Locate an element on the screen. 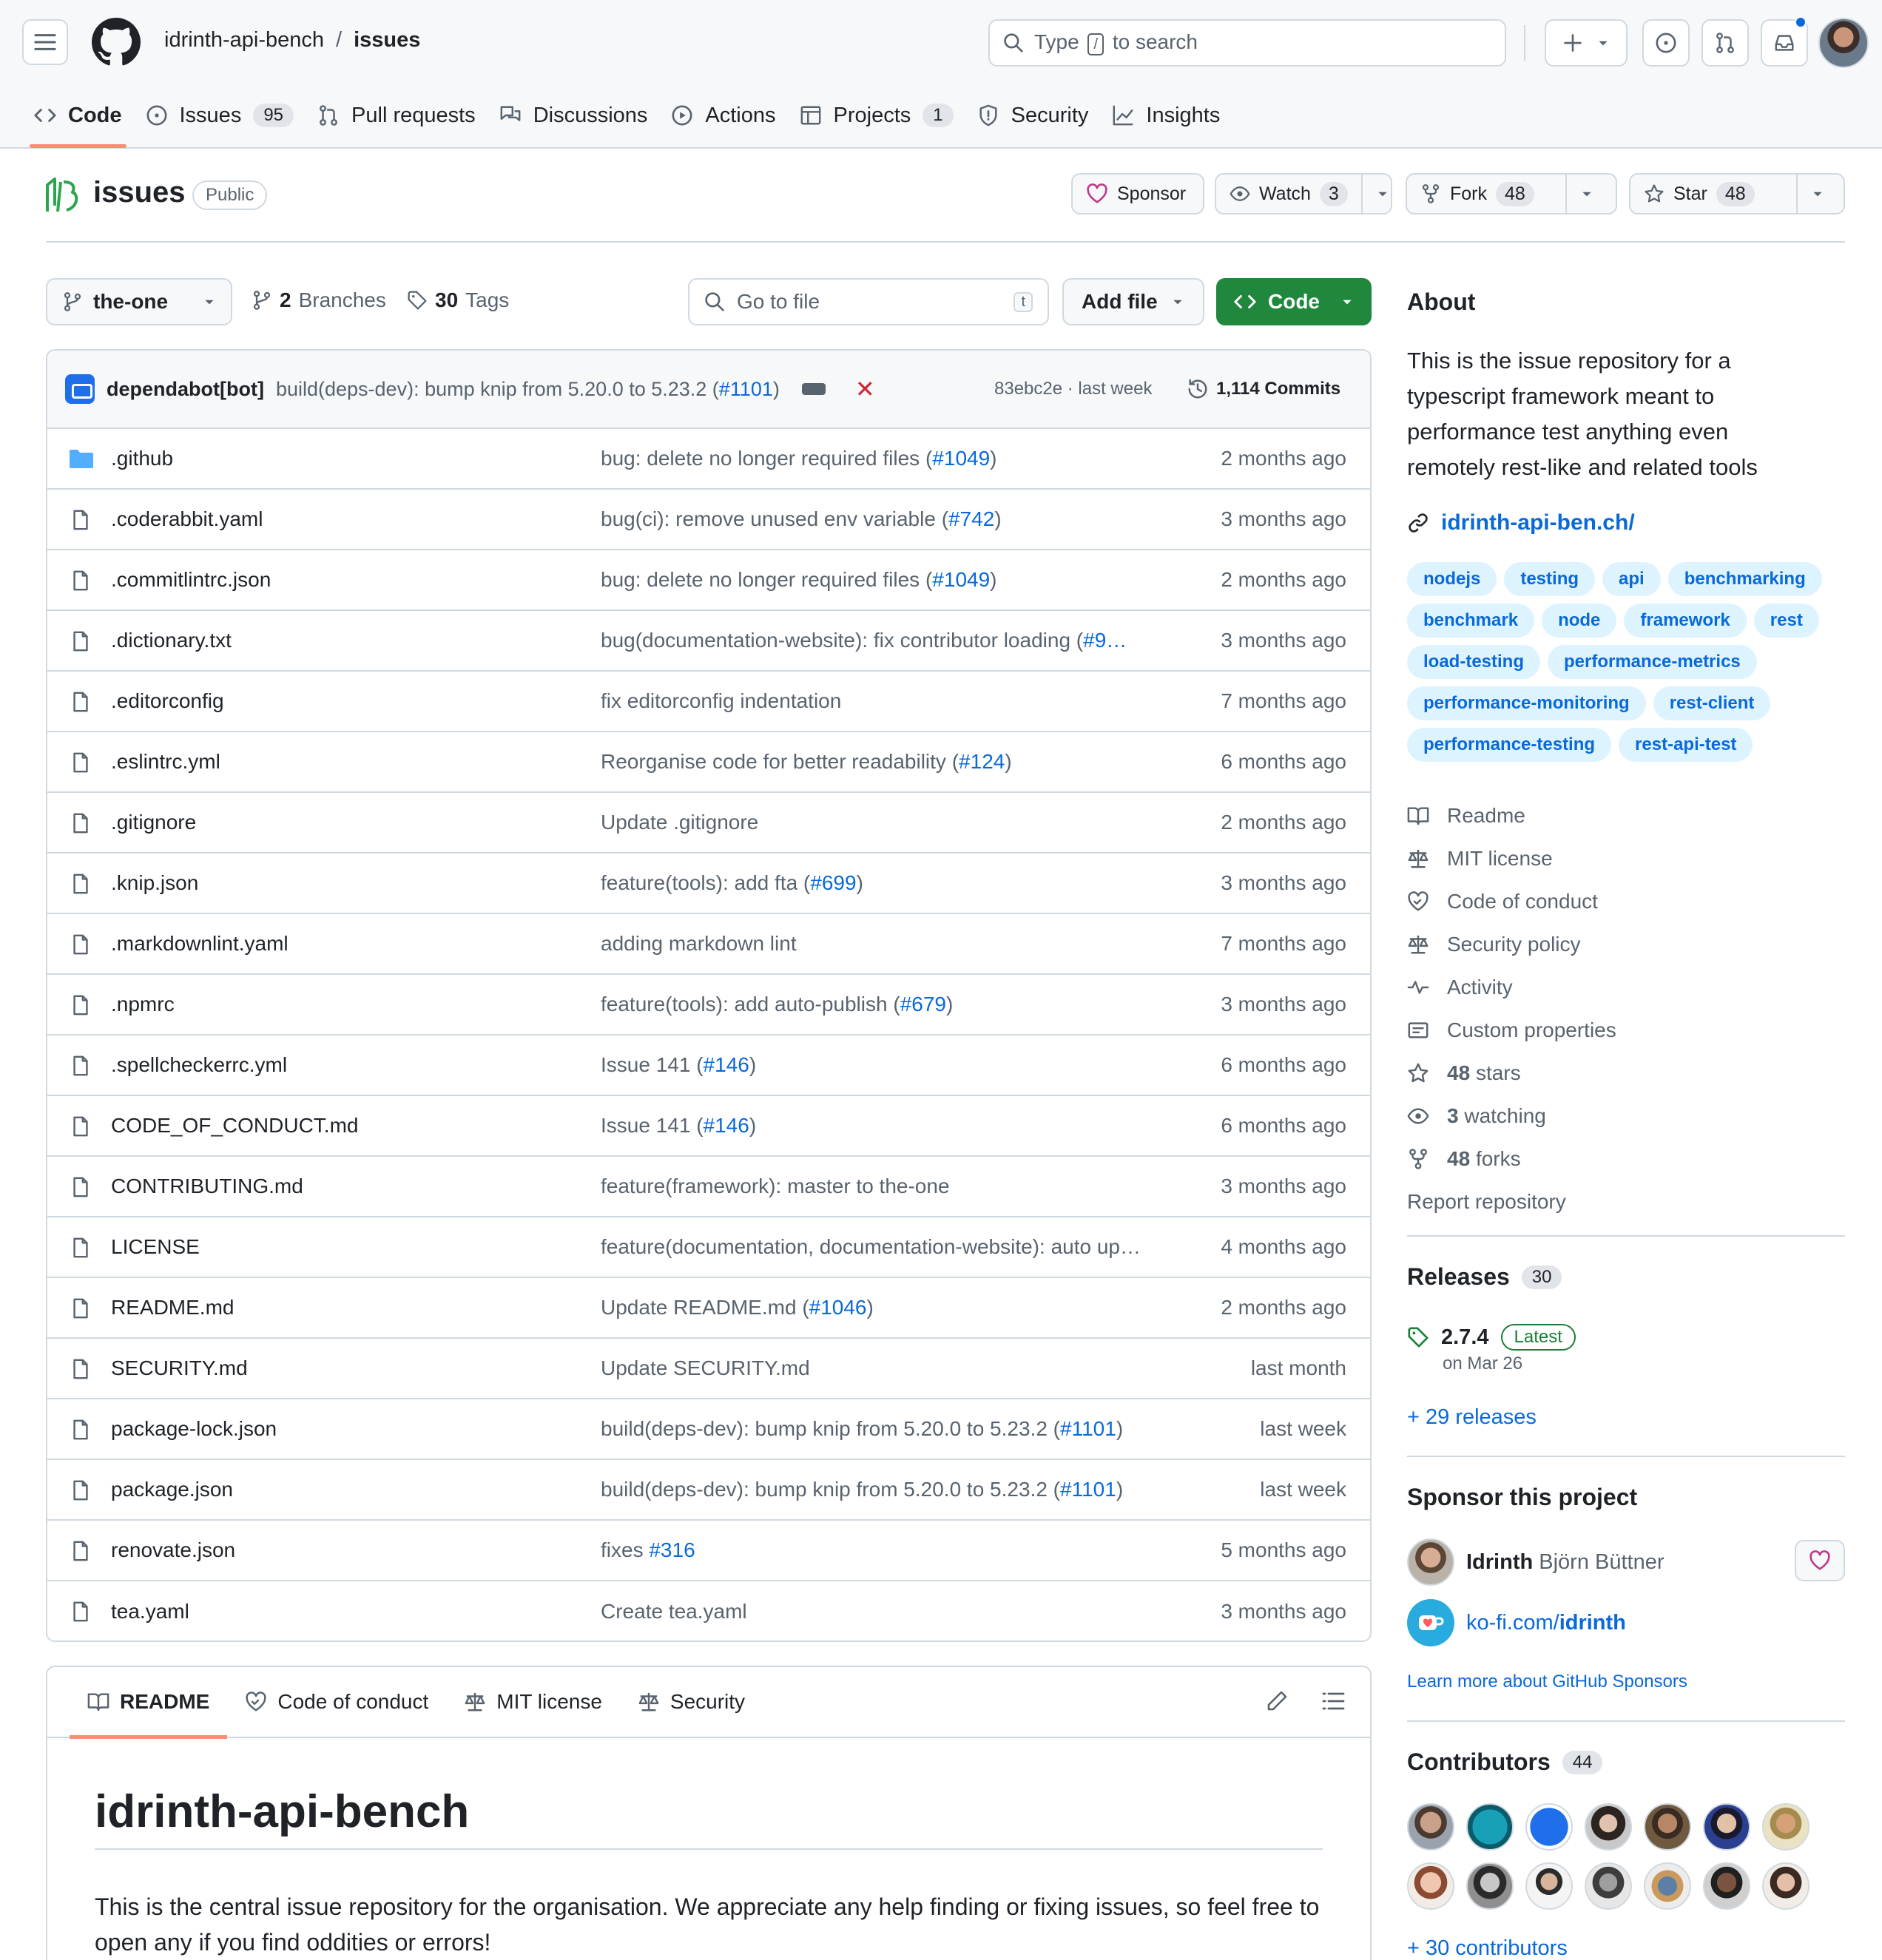  more-releases-link: + 29 releases is located at coordinates (1472, 1417).